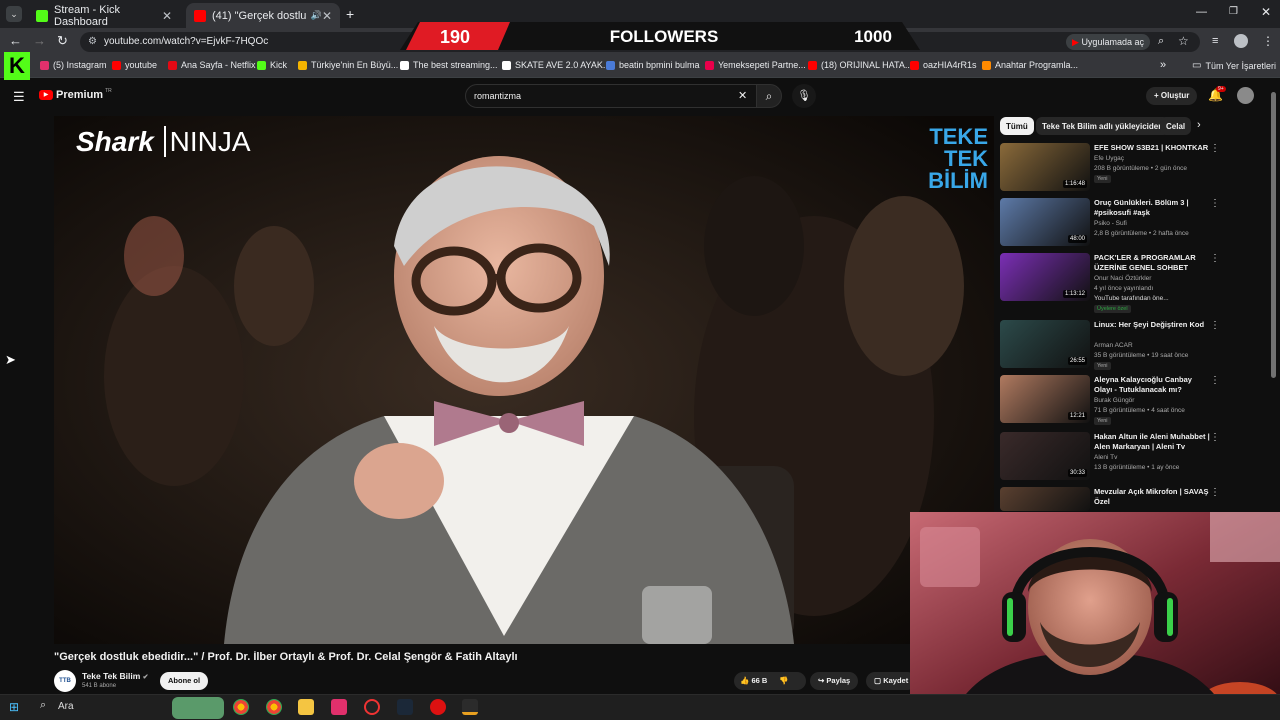 This screenshot has width=1280, height=720. Describe the element at coordinates (1199, 125) in the screenshot. I see `chips-next-icon: ›` at that location.